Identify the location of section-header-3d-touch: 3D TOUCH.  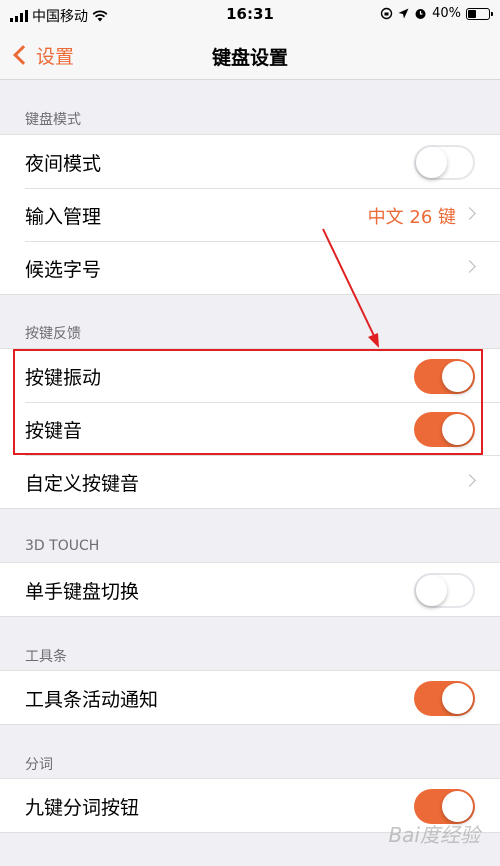
(62, 546).